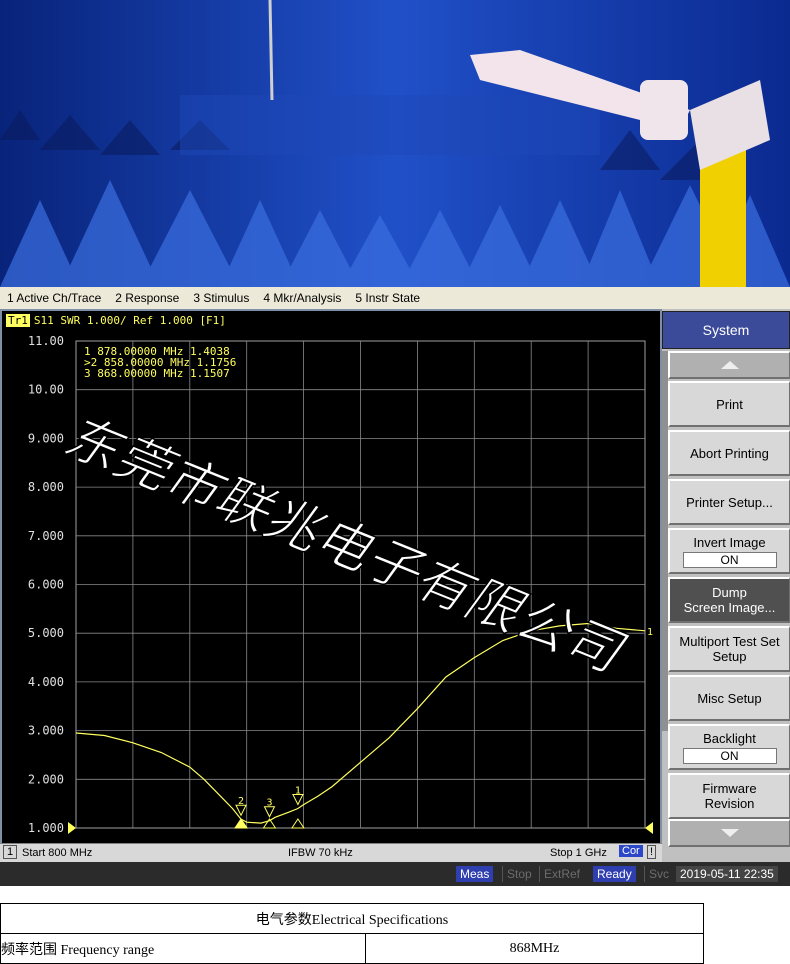 The width and height of the screenshot is (790, 964). I want to click on y-tick-label: 7.000, so click(46, 536).